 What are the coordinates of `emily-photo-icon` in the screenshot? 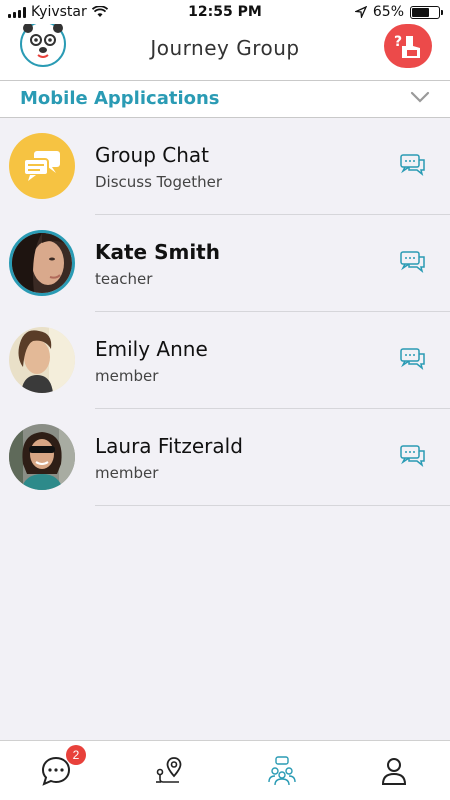 It's located at (42, 360).